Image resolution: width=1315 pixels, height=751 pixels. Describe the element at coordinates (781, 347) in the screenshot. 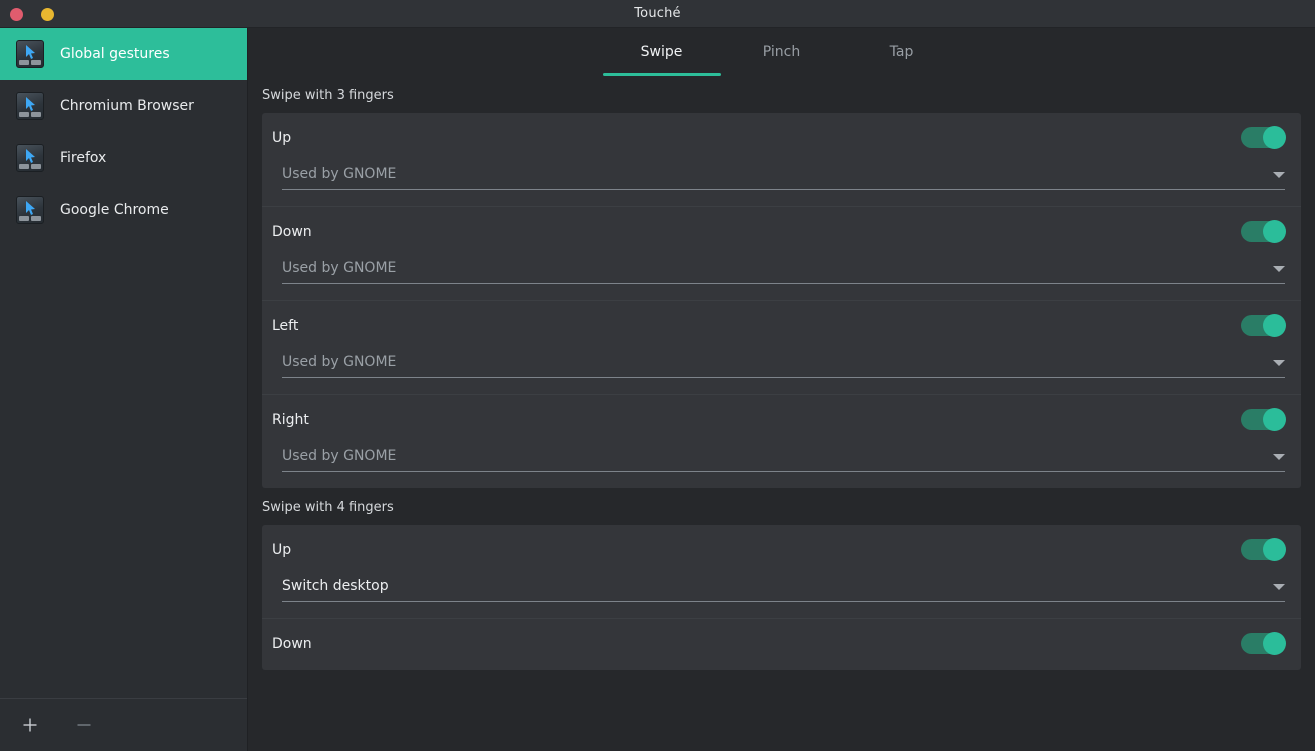

I see `gesture-row: Left Used by GNOME` at that location.